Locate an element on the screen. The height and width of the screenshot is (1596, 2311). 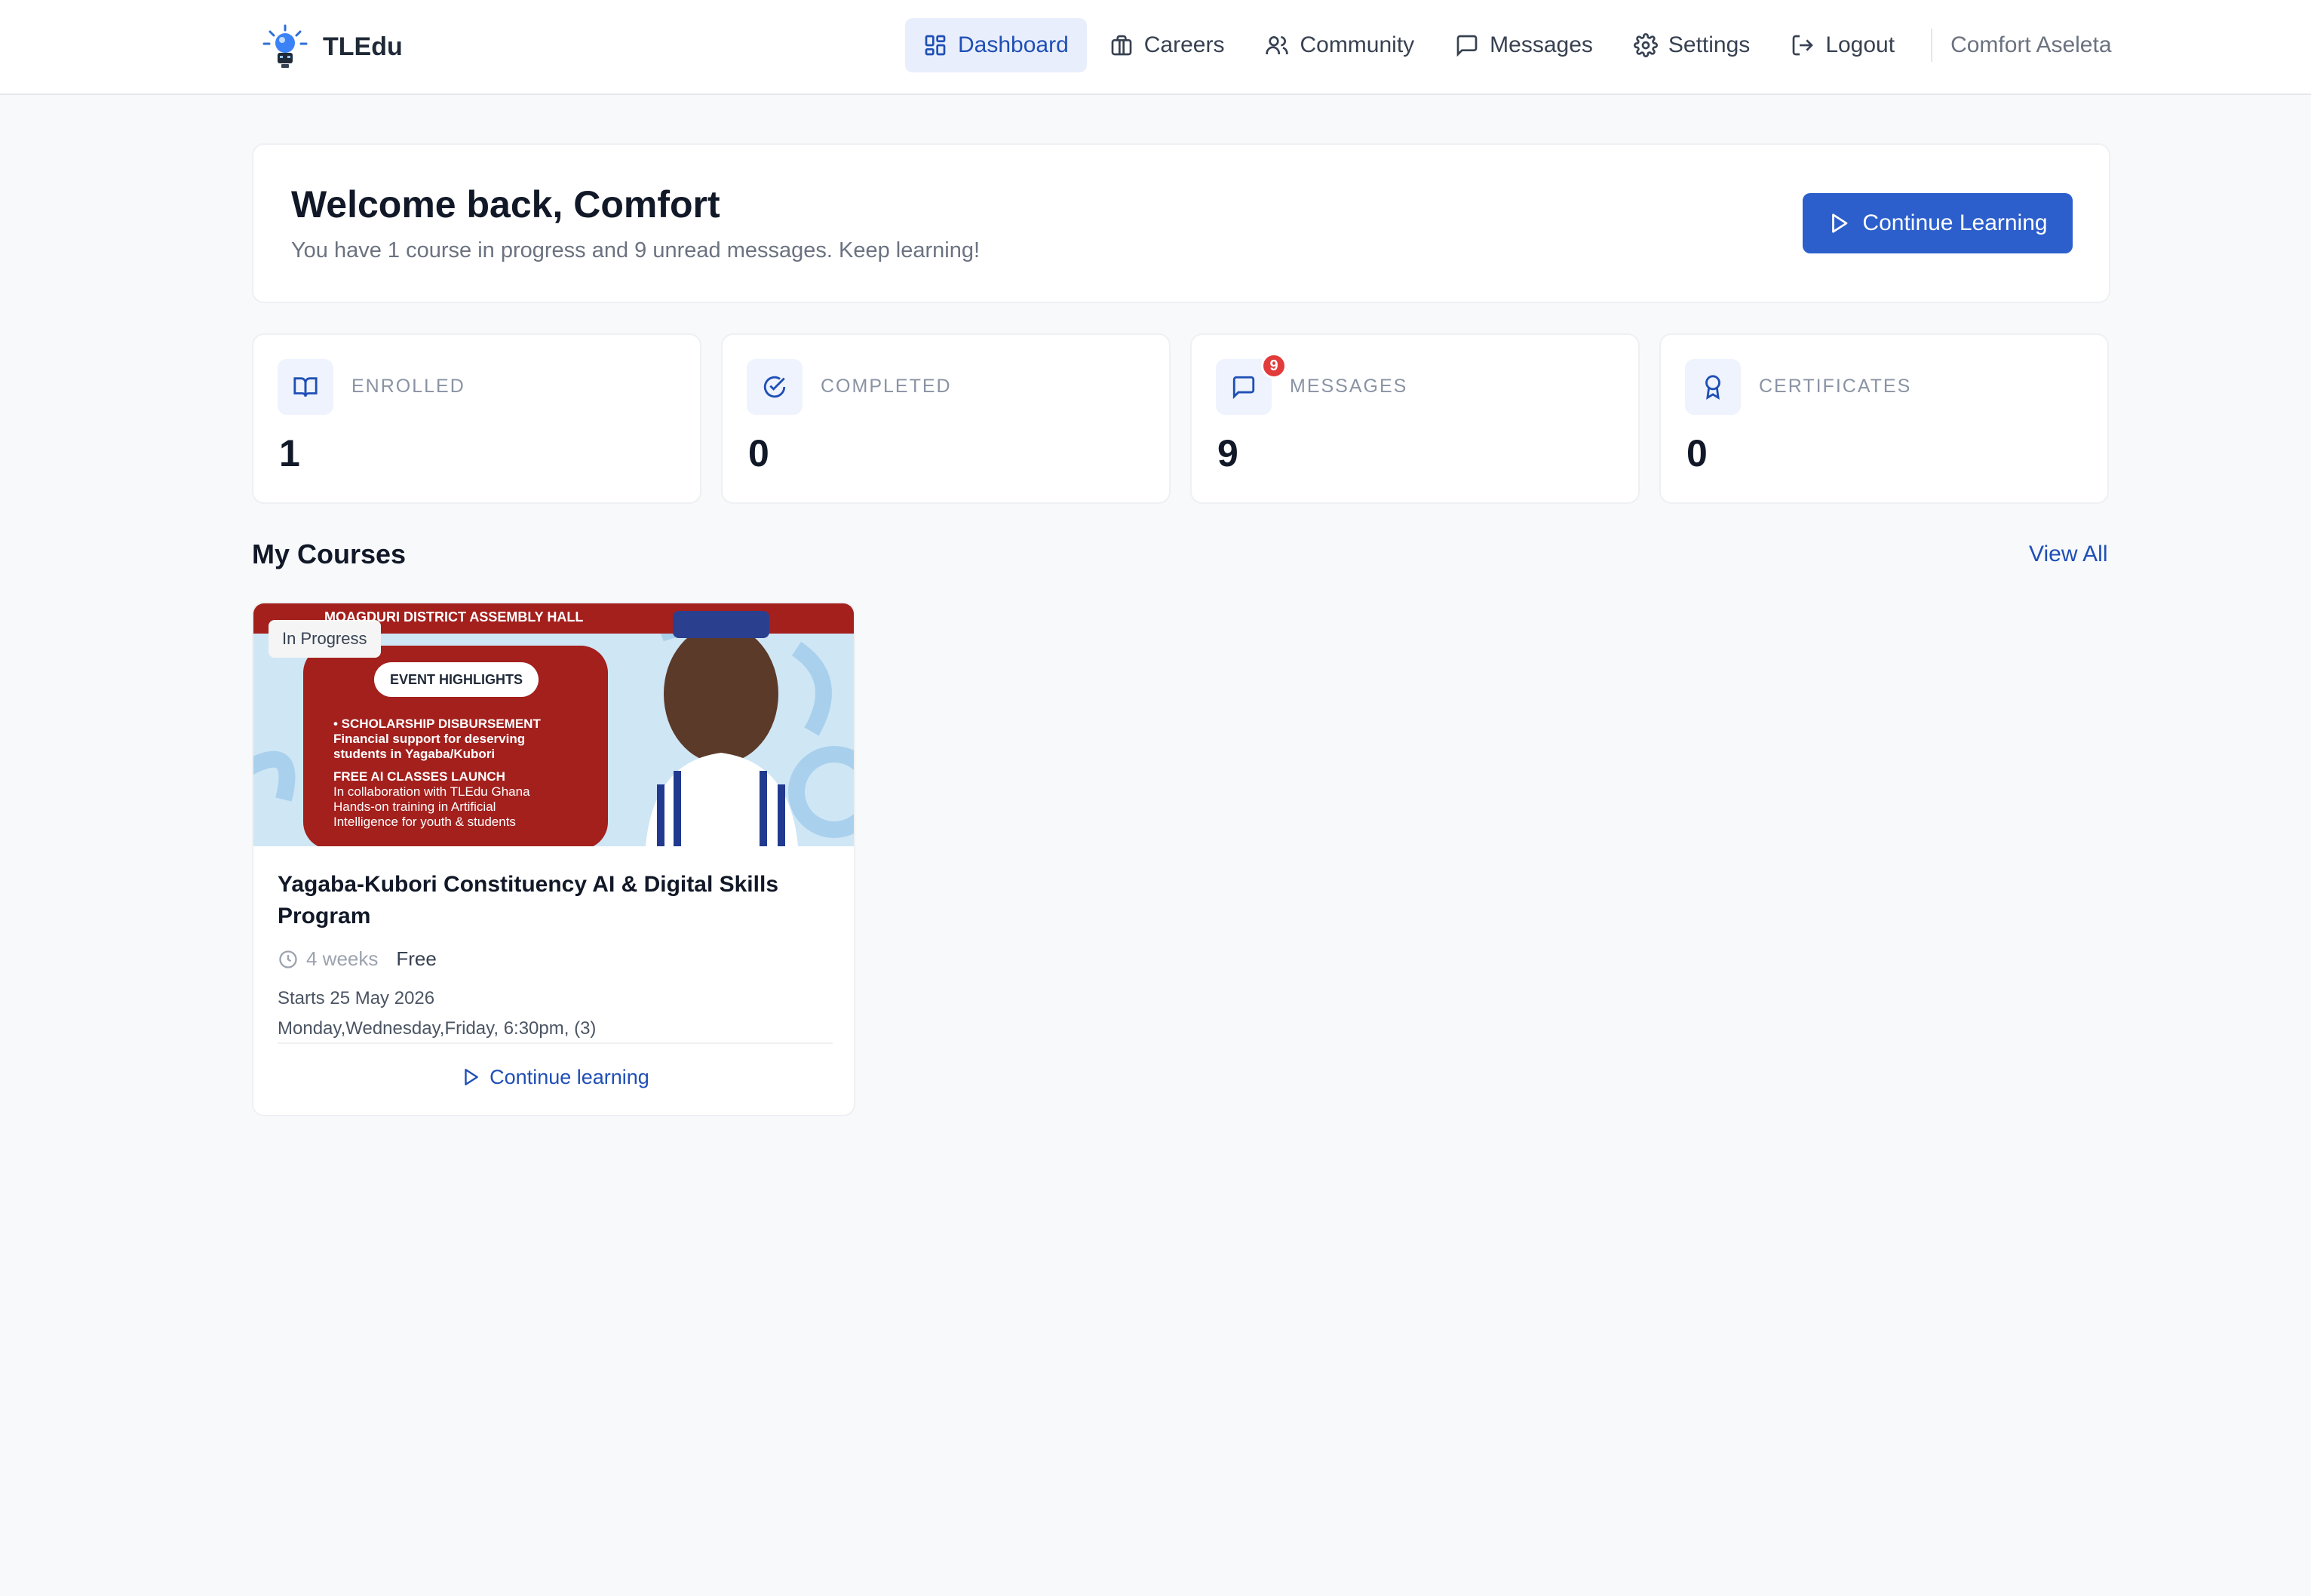
nav-label: Logout is located at coordinates (1860, 44).